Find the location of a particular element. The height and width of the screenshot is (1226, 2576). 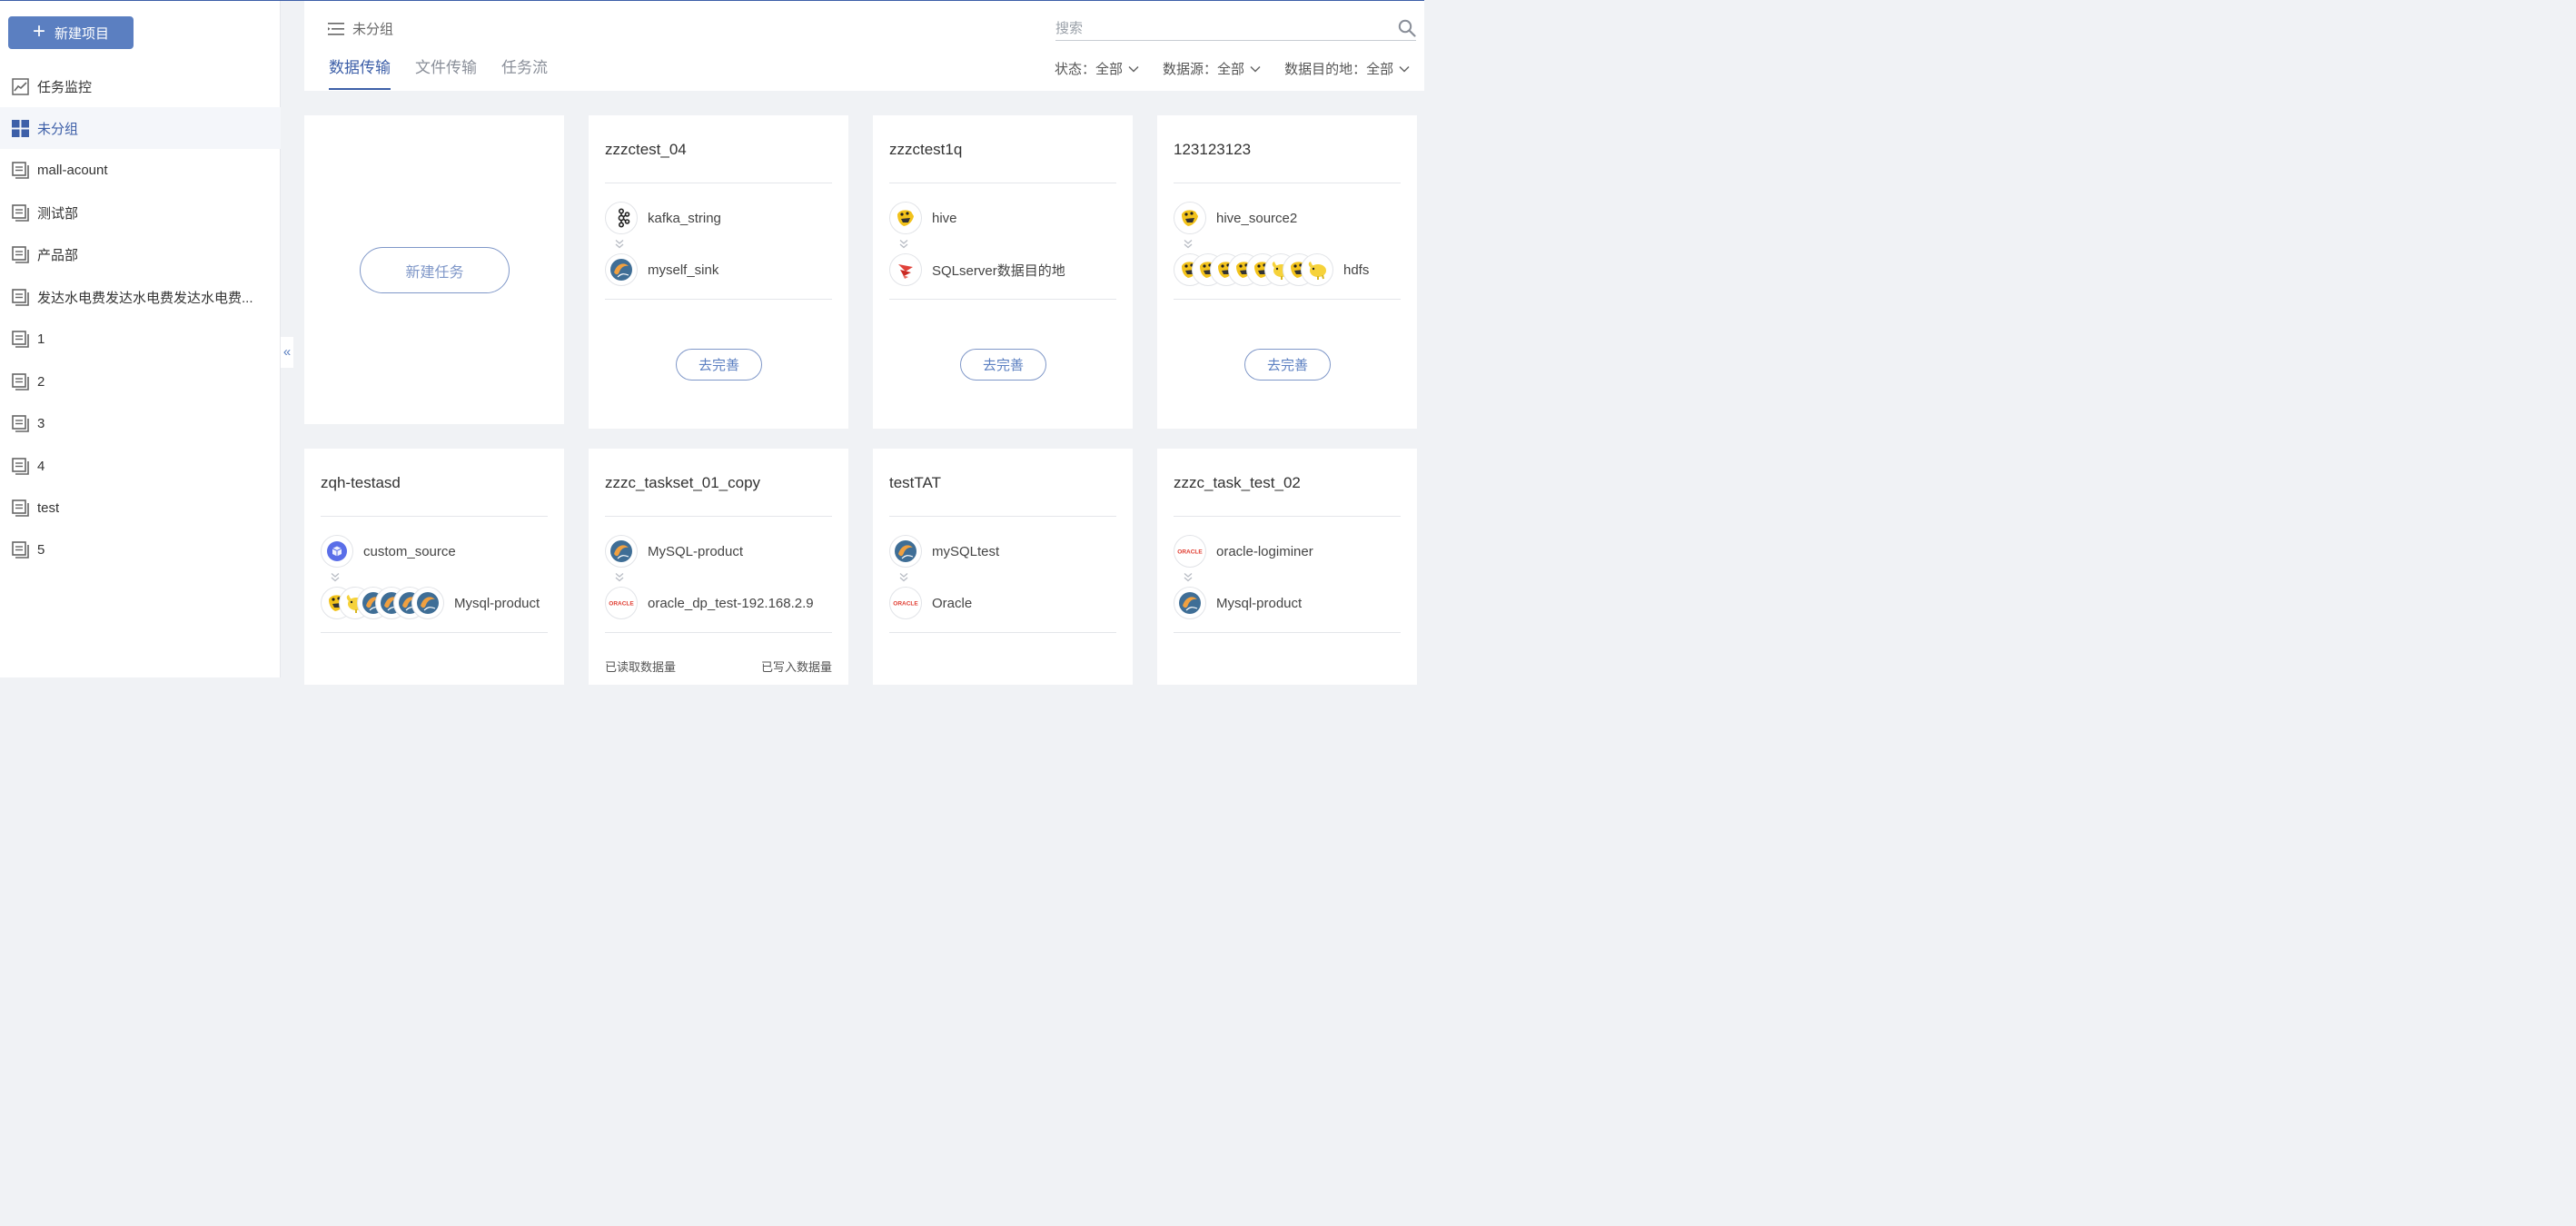

target-row: ORACLE oracle_dp_test-192.168.2.9 is located at coordinates (718, 603).